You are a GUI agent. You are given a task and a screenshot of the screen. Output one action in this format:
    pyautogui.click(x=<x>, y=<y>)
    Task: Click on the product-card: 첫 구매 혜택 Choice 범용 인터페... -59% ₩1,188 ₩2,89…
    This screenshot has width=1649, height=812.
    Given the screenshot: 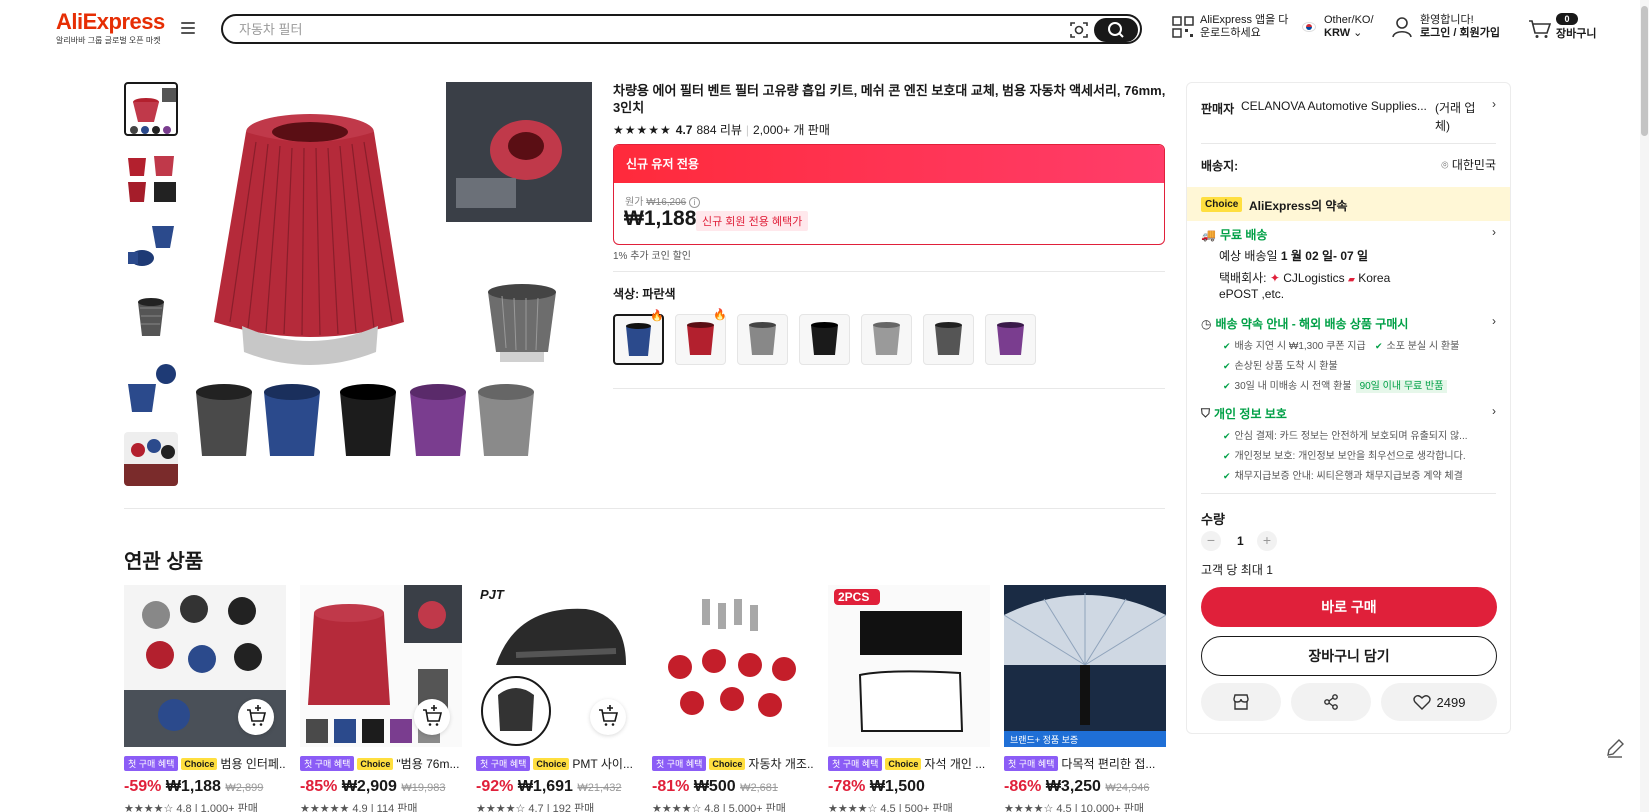 What is the action you would take?
    pyautogui.click(x=205, y=698)
    